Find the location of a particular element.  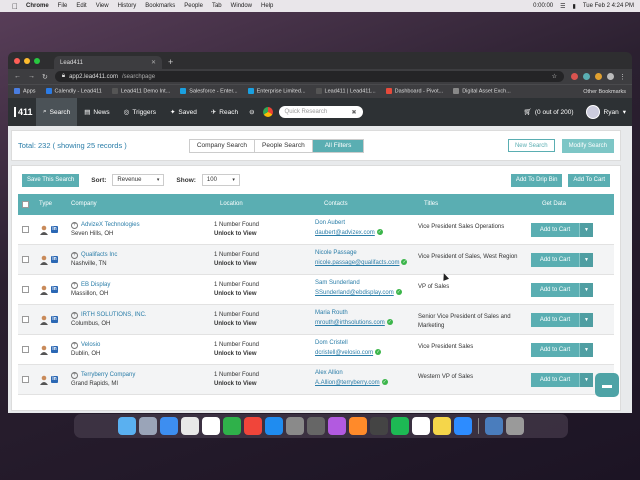

menu-edit: Edit is located at coordinates (81, 6).